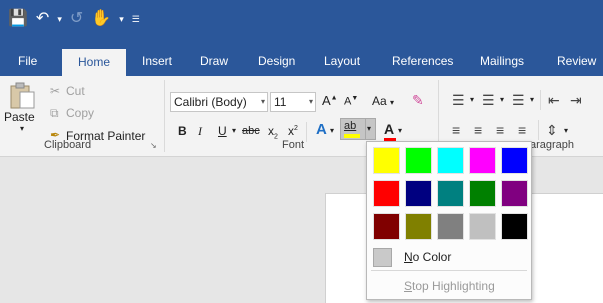 This screenshot has width=603, height=303. Describe the element at coordinates (19, 117) in the screenshot. I see `paste-label: Paste` at that location.